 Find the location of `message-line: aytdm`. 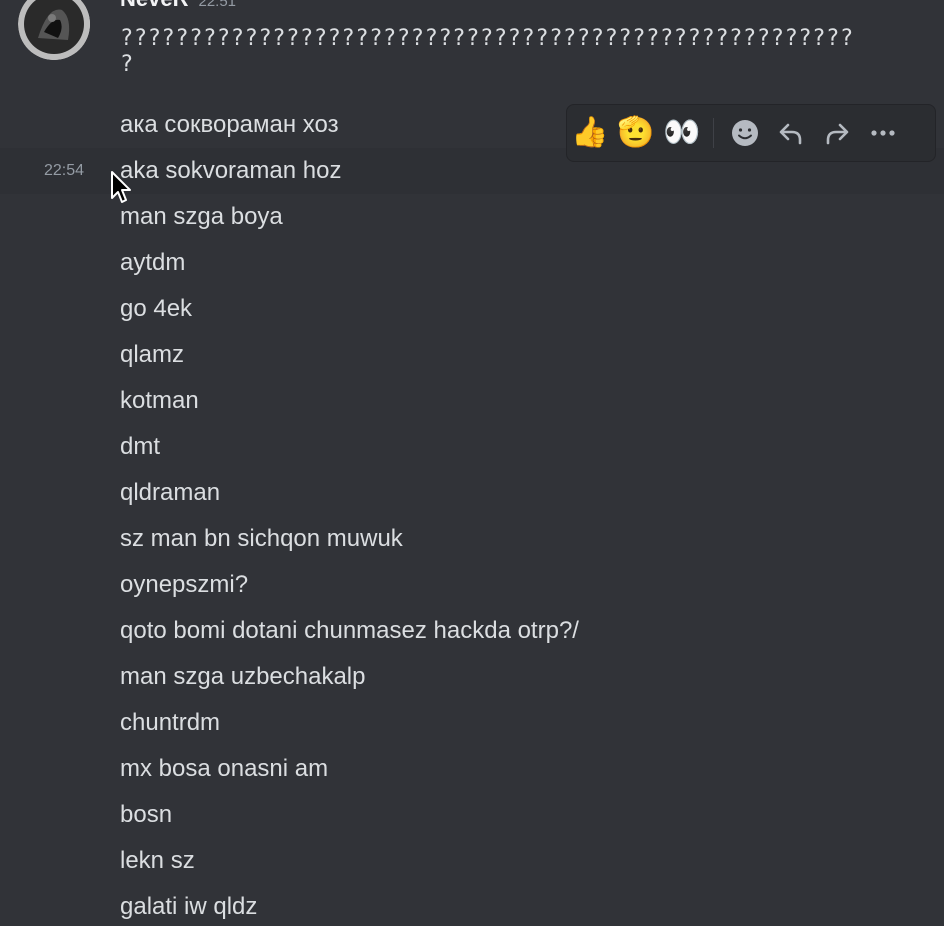

message-line: aytdm is located at coordinates (472, 263).